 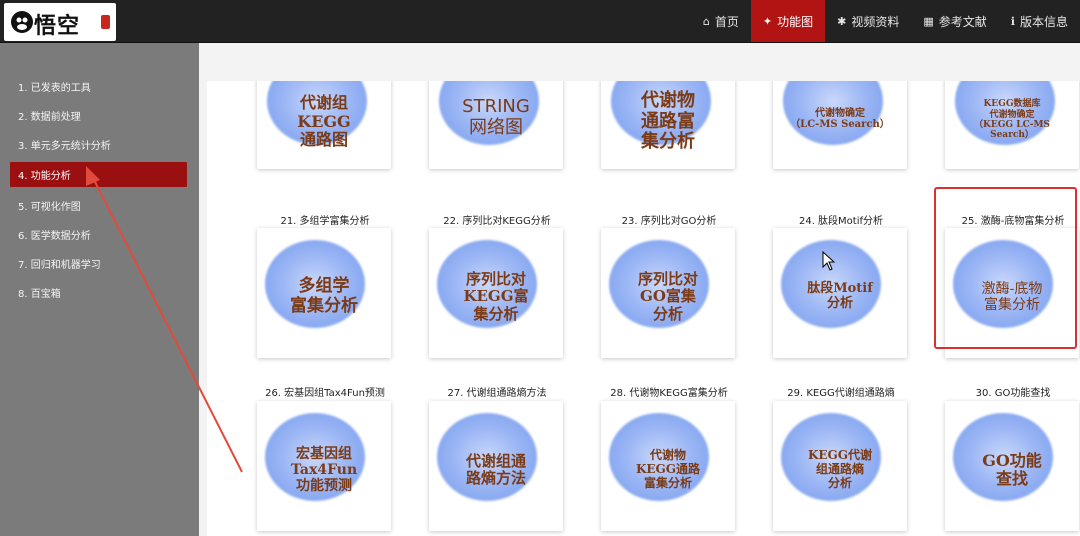 I want to click on tile-string-network: STRING 网络图, so click(x=496, y=125).